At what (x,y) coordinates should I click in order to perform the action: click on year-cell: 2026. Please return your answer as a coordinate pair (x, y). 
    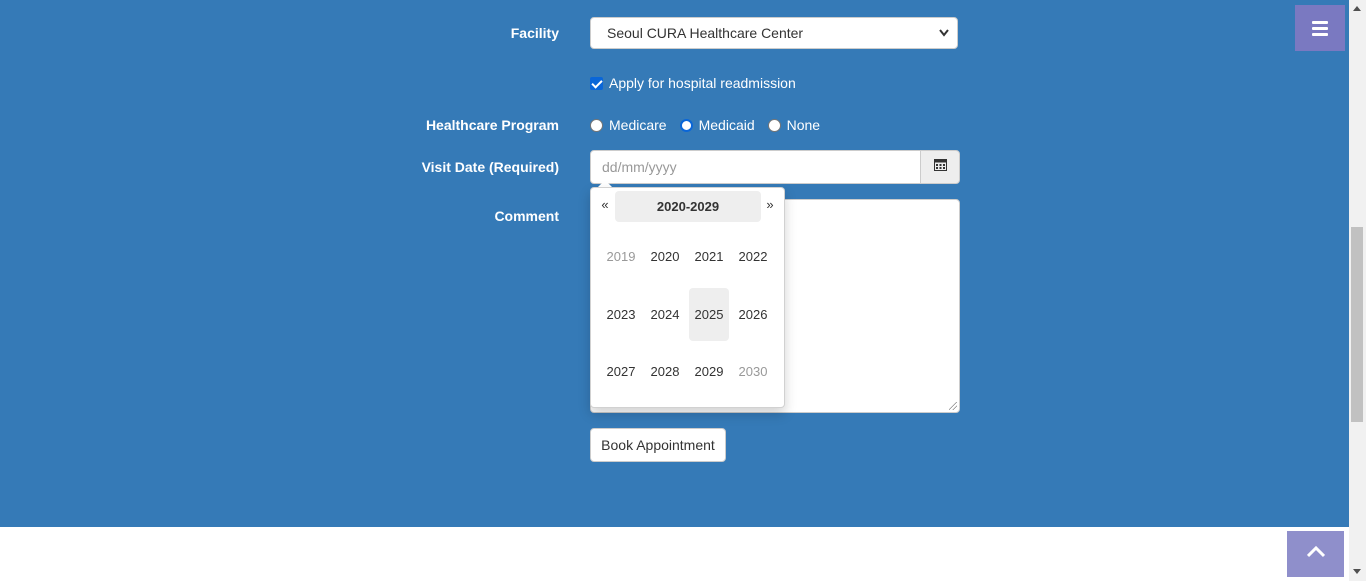
    Looking at the image, I should click on (753, 315).